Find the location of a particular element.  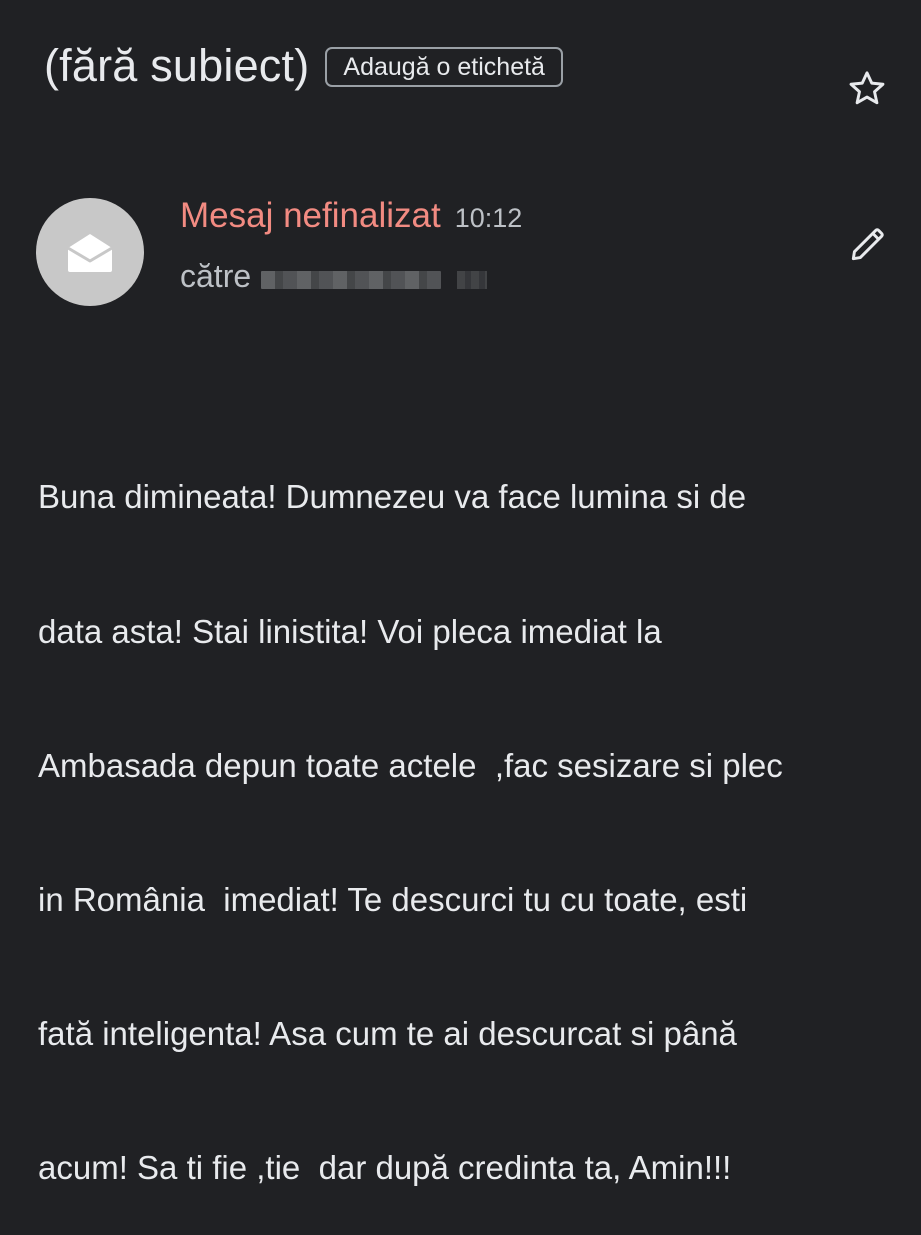

redacted-recipient is located at coordinates (351, 279).